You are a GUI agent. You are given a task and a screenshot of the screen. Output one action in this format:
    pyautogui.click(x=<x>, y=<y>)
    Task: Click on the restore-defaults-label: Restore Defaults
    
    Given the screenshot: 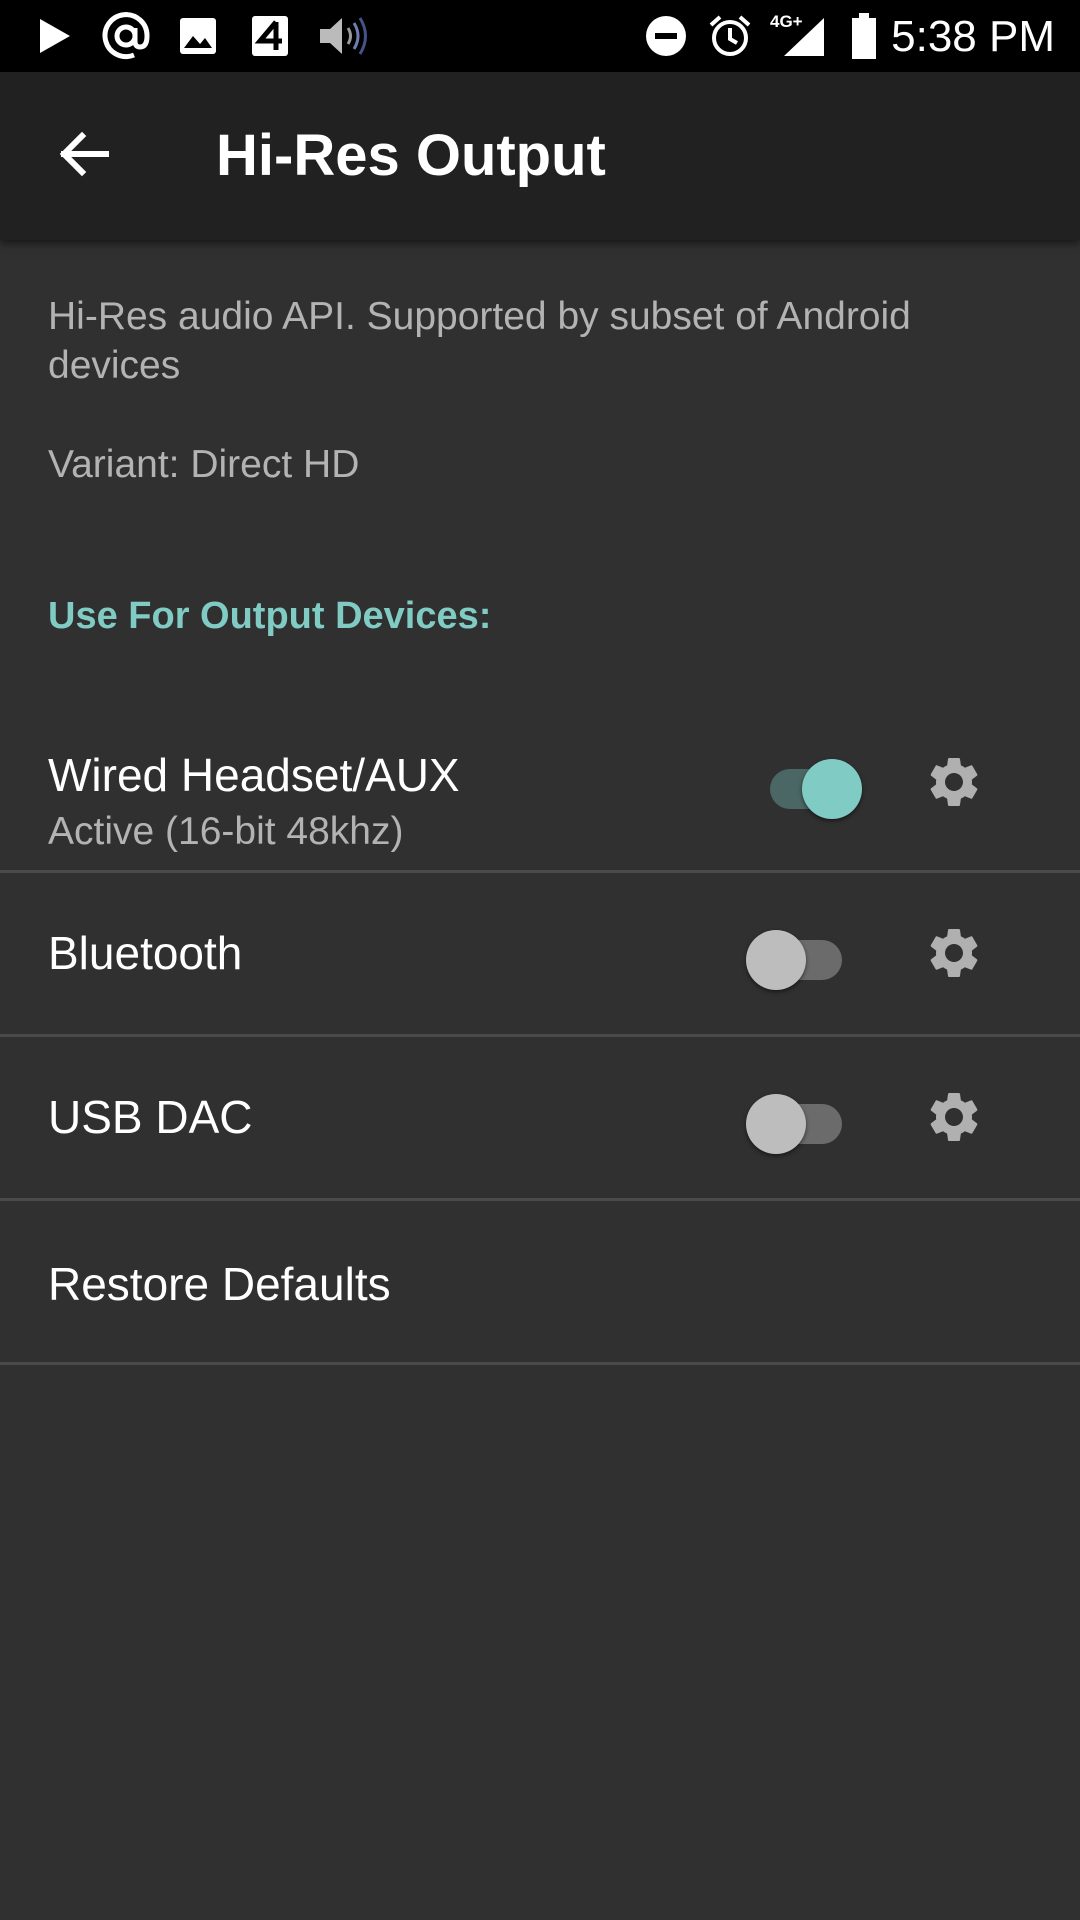 What is the action you would take?
    pyautogui.click(x=219, y=1284)
    